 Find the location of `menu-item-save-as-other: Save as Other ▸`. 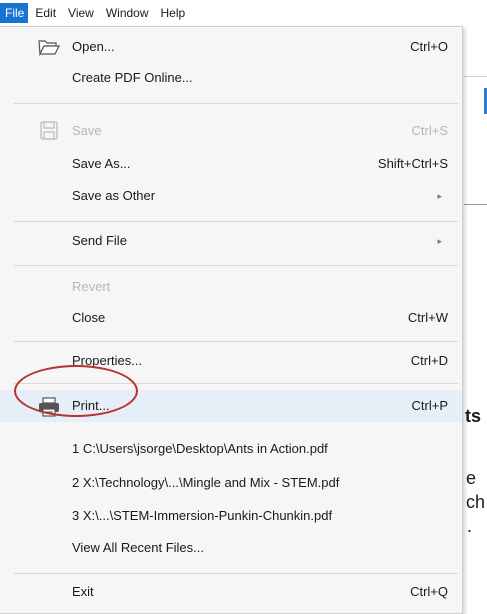

menu-item-save-as-other: Save as Other ▸ is located at coordinates (231, 196).